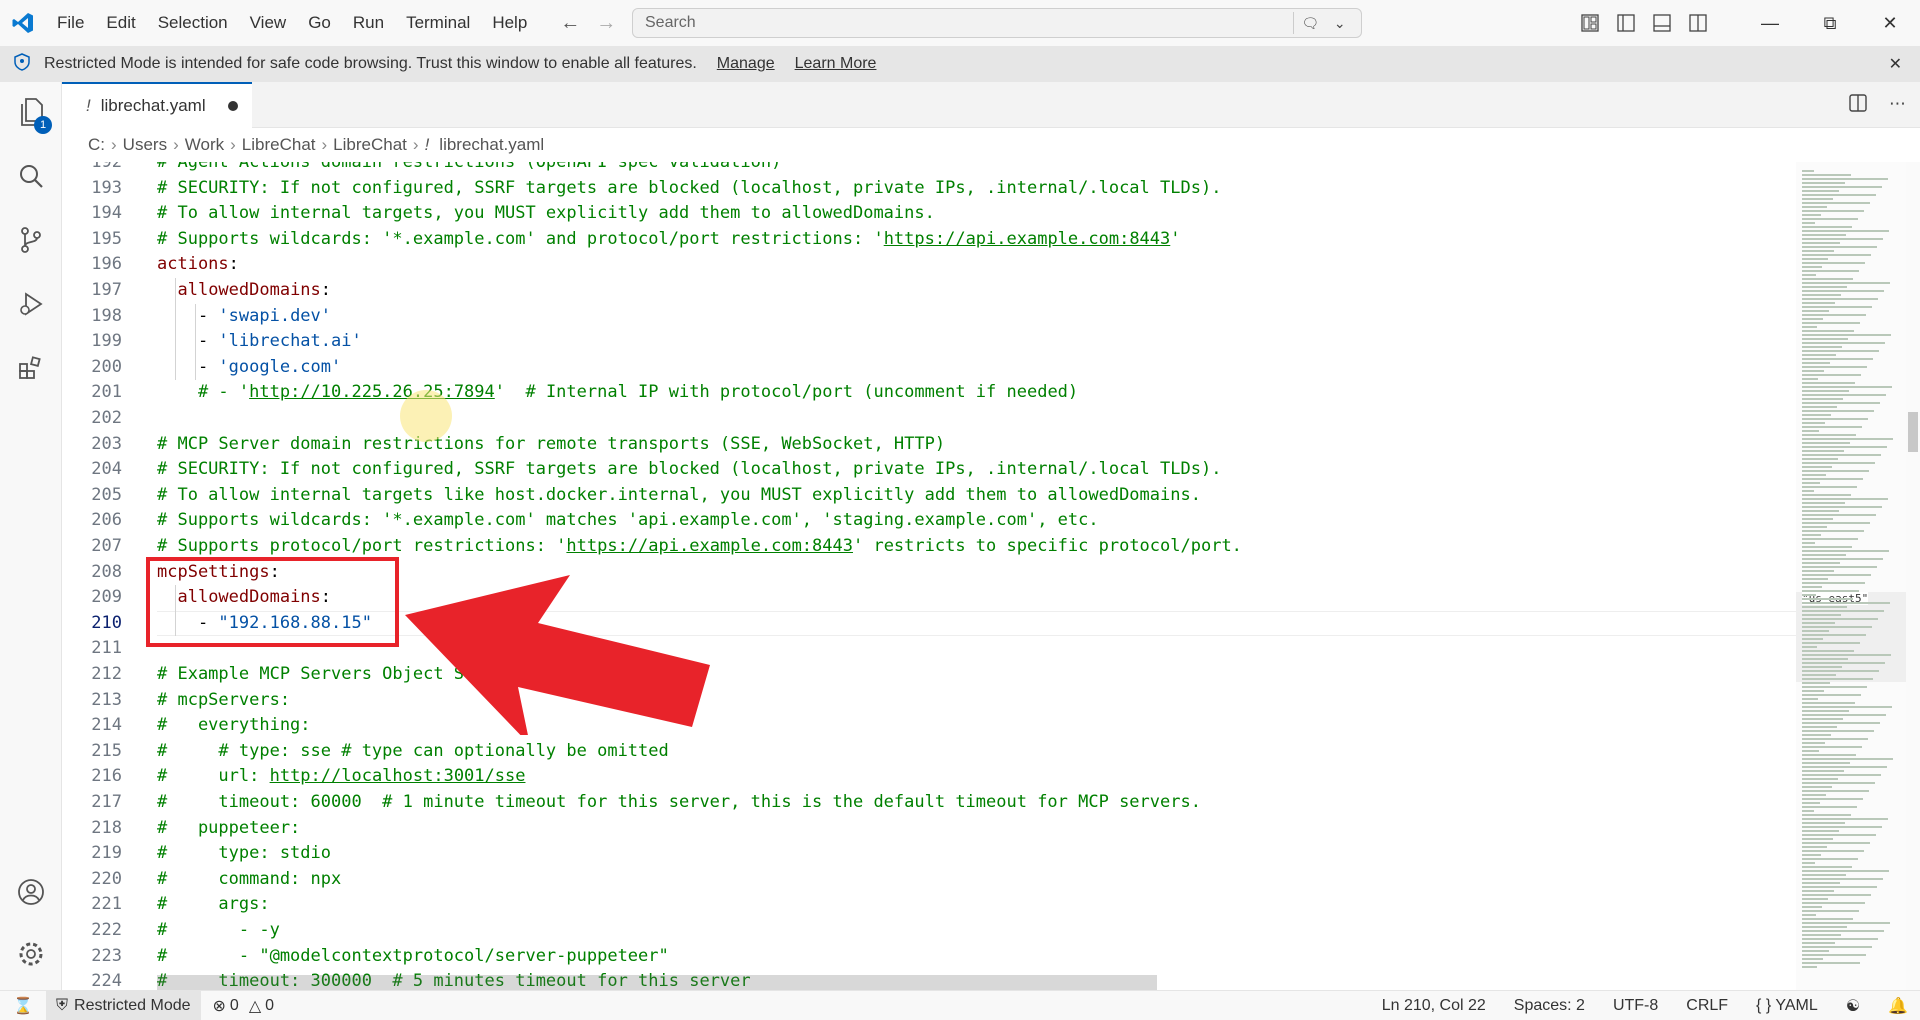  What do you see at coordinates (31, 892) in the screenshot?
I see `accounts-icon` at bounding box center [31, 892].